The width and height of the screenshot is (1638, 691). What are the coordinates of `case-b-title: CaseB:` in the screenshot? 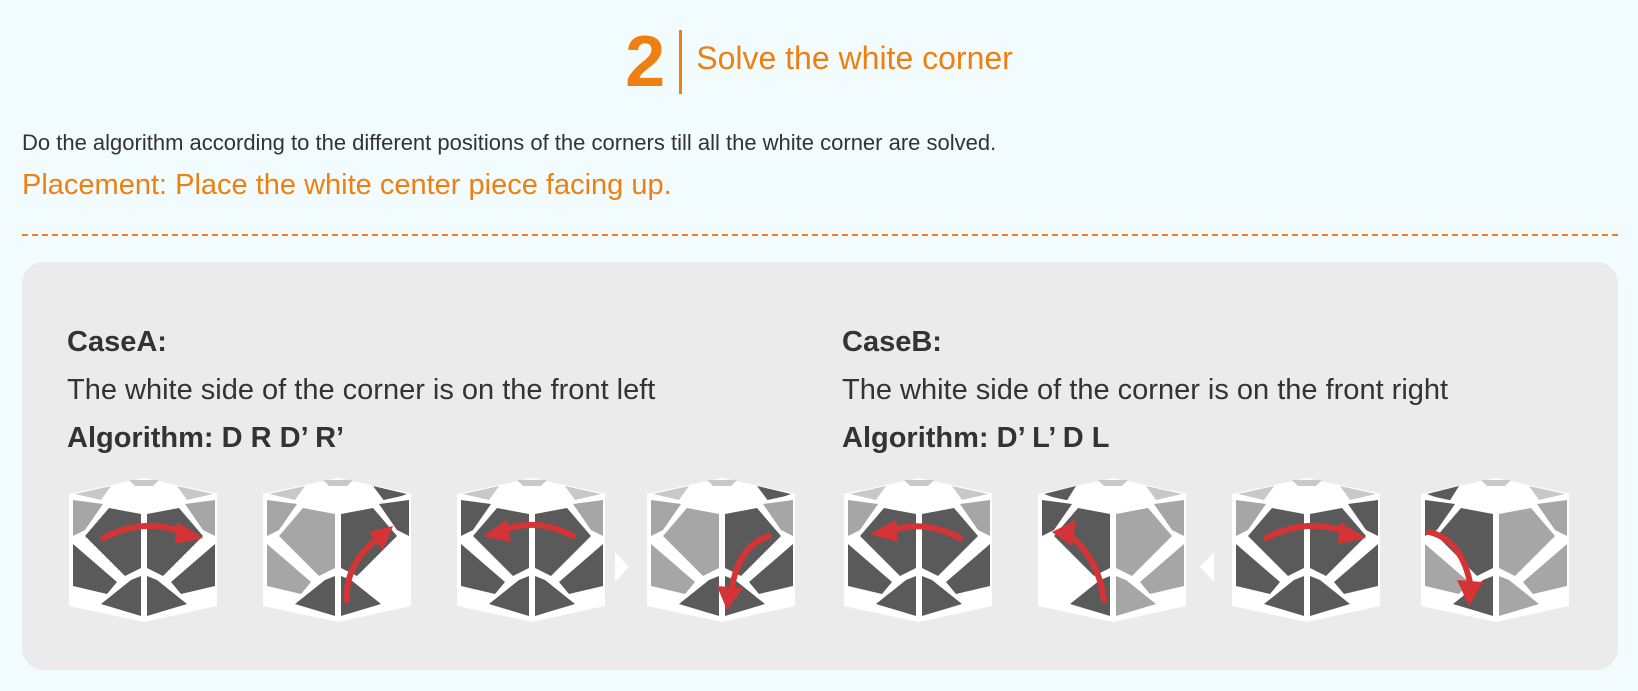 It's located at (892, 342).